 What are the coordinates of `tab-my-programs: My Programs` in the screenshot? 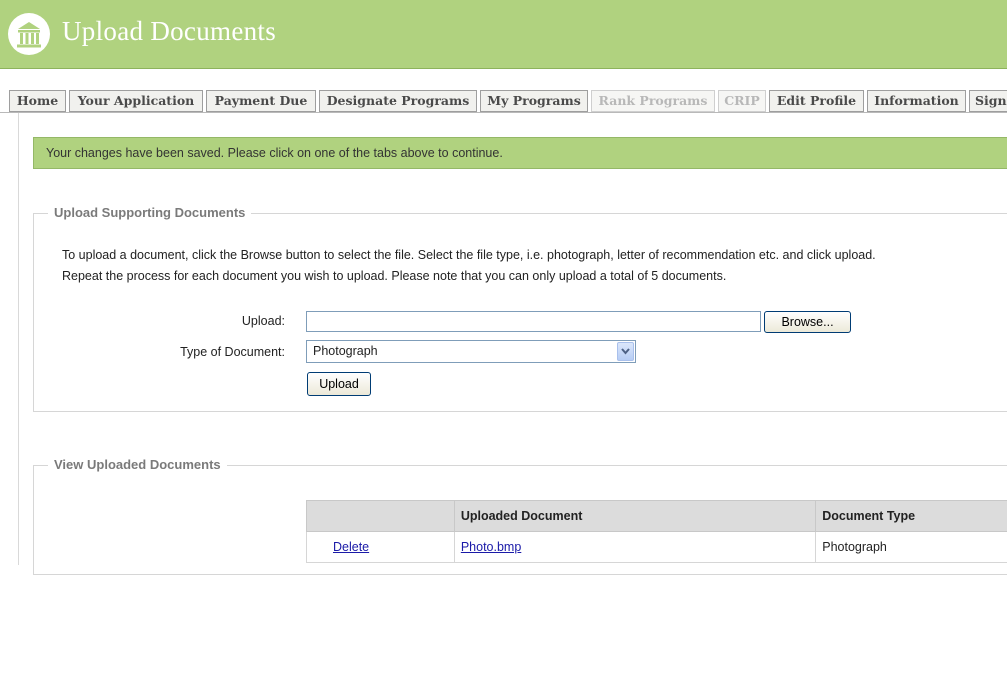 It's located at (534, 101).